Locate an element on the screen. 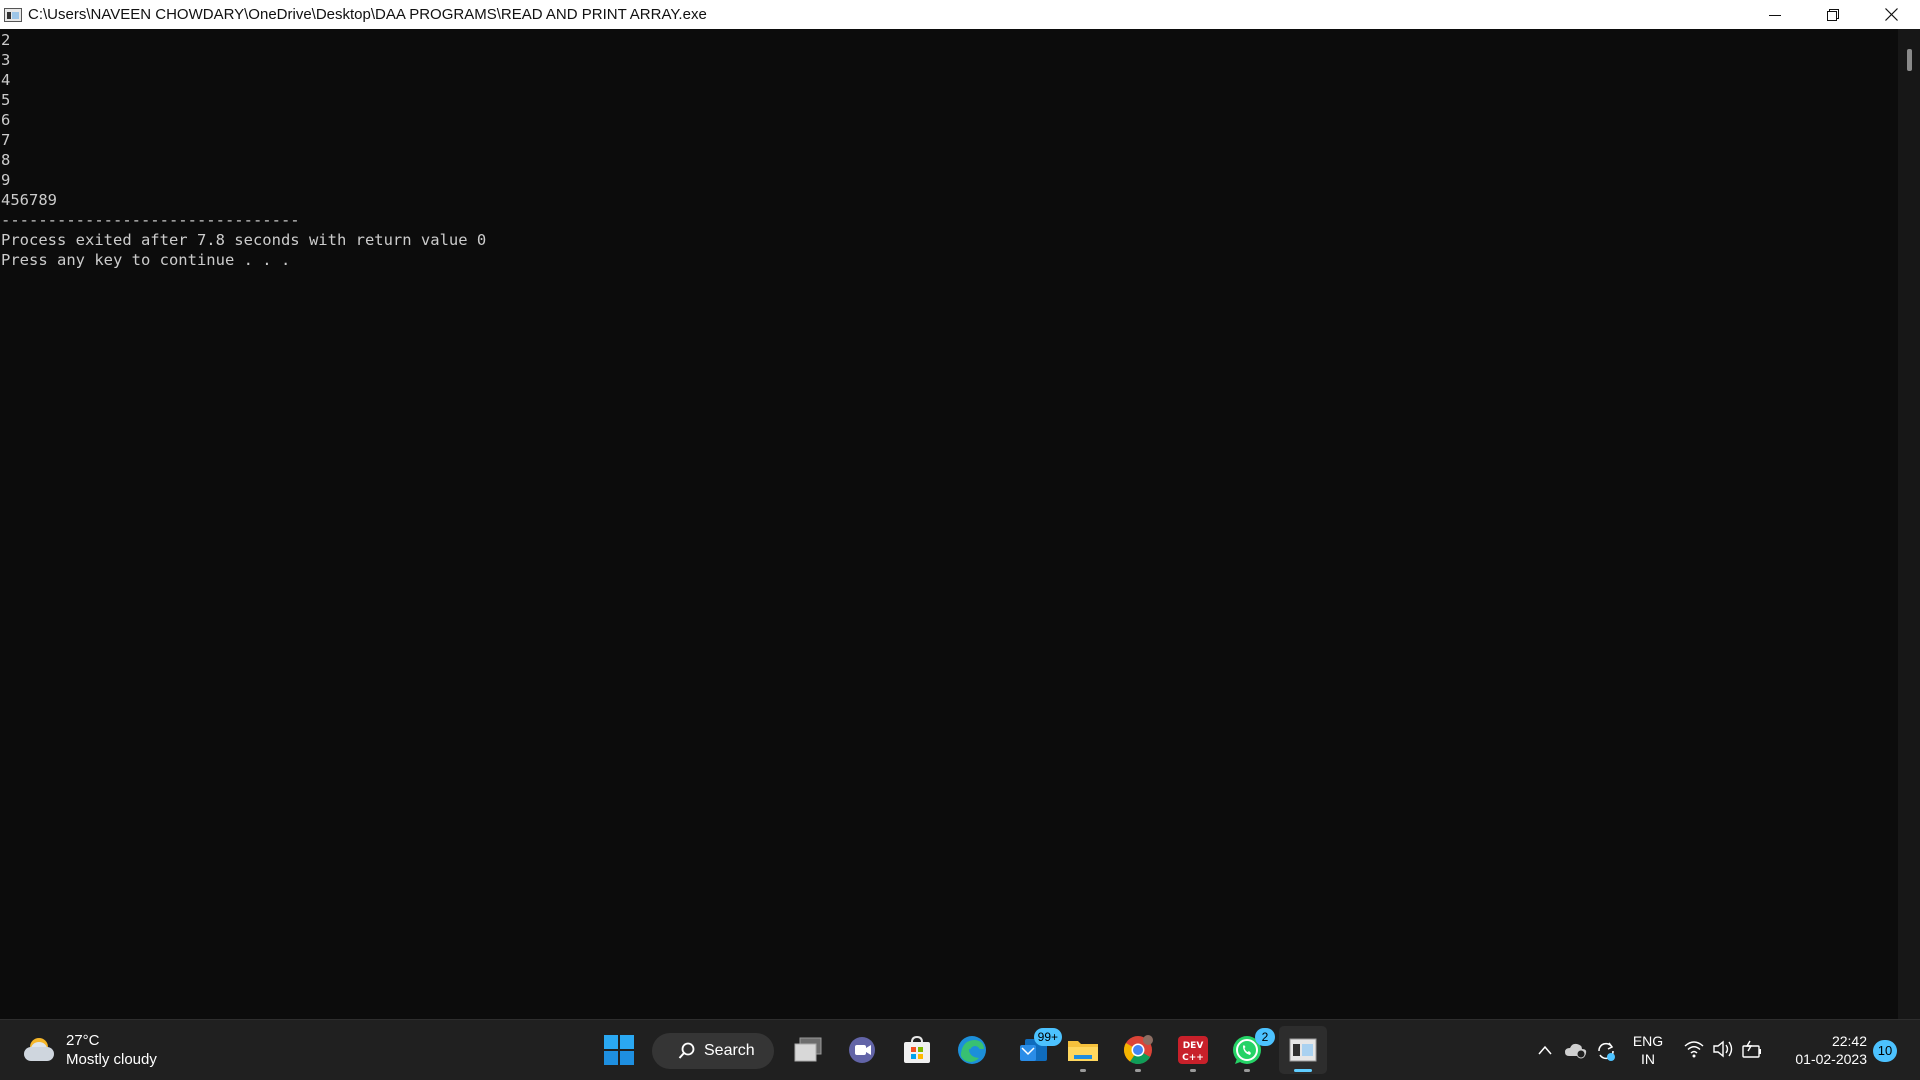 This screenshot has width=1920, height=1080. windows-start-icon is located at coordinates (619, 1050).